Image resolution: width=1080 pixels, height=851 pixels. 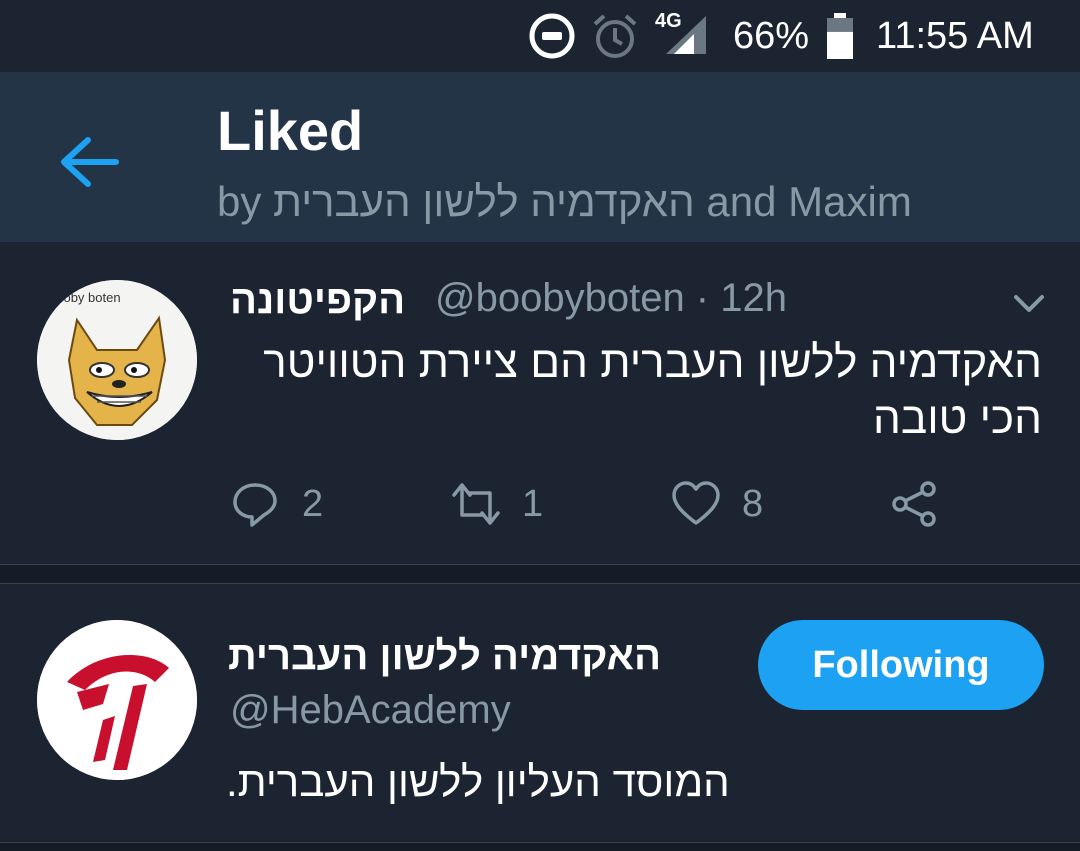 What do you see at coordinates (540, 574) in the screenshot?
I see `section-divider` at bounding box center [540, 574].